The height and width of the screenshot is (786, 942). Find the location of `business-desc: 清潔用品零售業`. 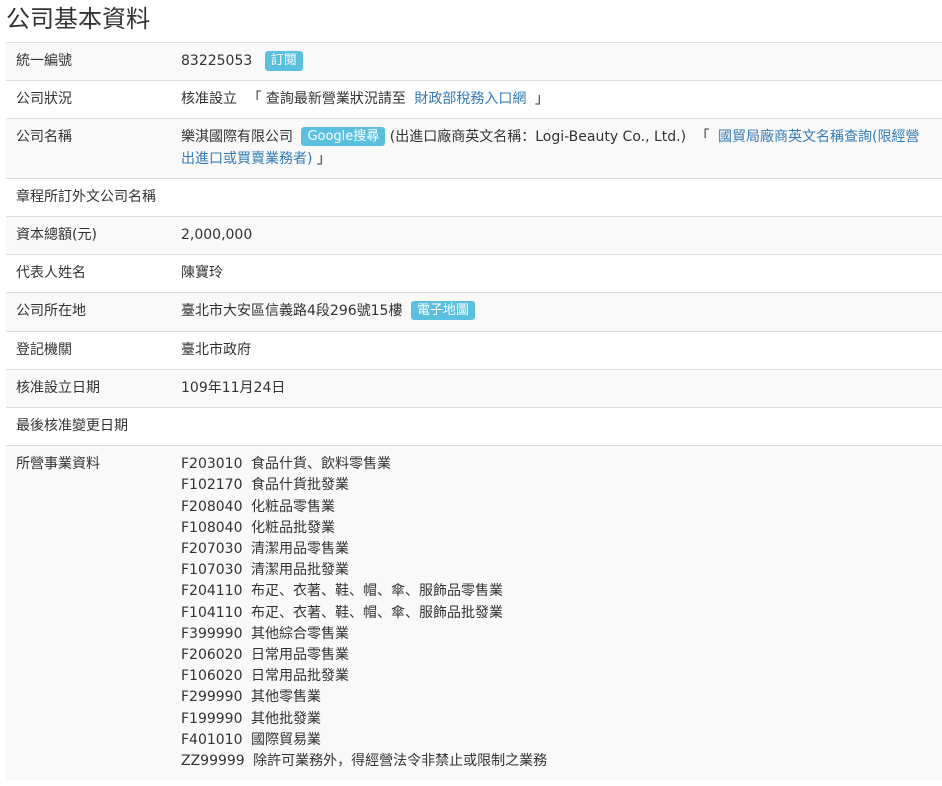

business-desc: 清潔用品零售業 is located at coordinates (299, 549).